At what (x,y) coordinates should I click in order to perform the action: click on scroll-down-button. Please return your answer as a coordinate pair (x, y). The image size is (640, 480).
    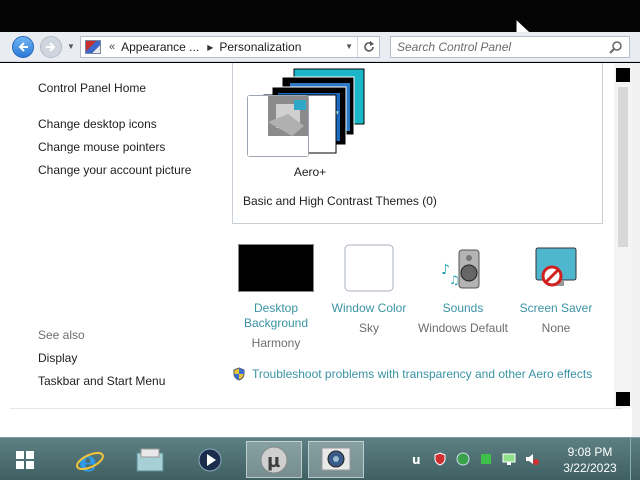
    Looking at the image, I should click on (623, 399).